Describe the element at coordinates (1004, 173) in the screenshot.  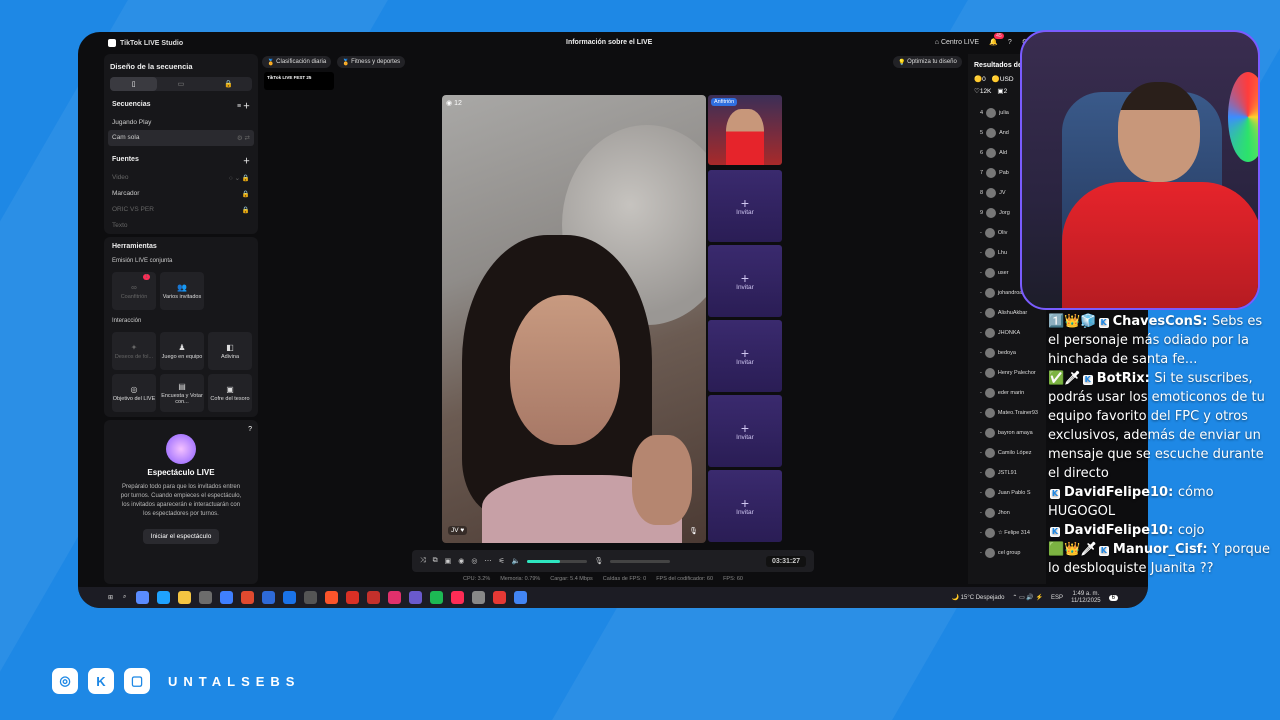
I see `rank-username: Pab` at that location.